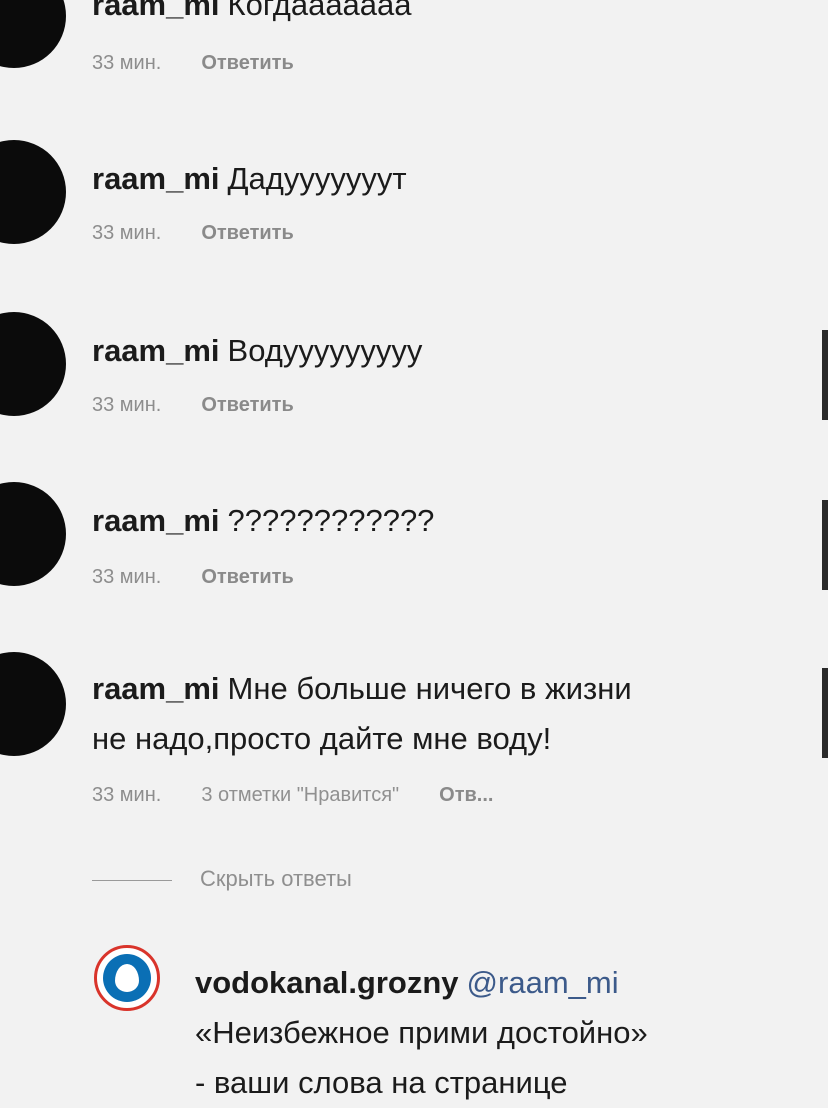 The image size is (828, 1108). I want to click on likes-count: 3 отметки "Нравится", so click(300, 795).